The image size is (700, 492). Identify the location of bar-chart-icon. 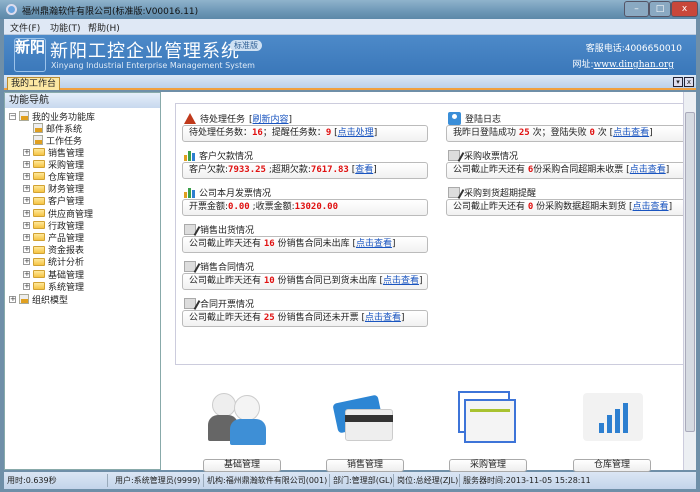
(189, 192).